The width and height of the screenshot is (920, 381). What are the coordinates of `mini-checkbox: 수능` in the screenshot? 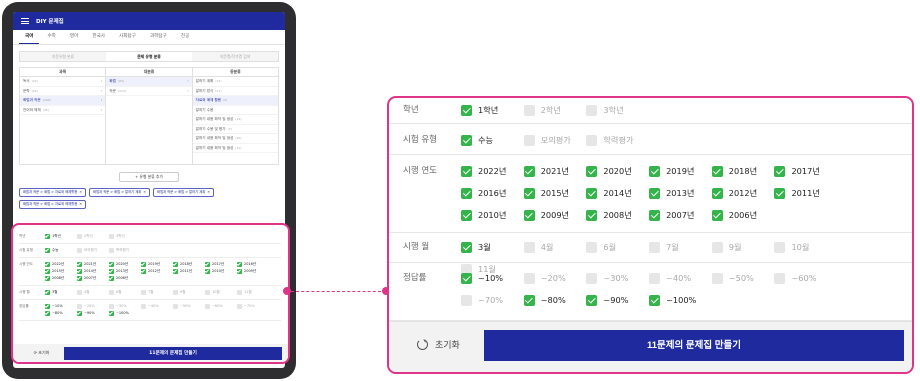 It's located at (61, 250).